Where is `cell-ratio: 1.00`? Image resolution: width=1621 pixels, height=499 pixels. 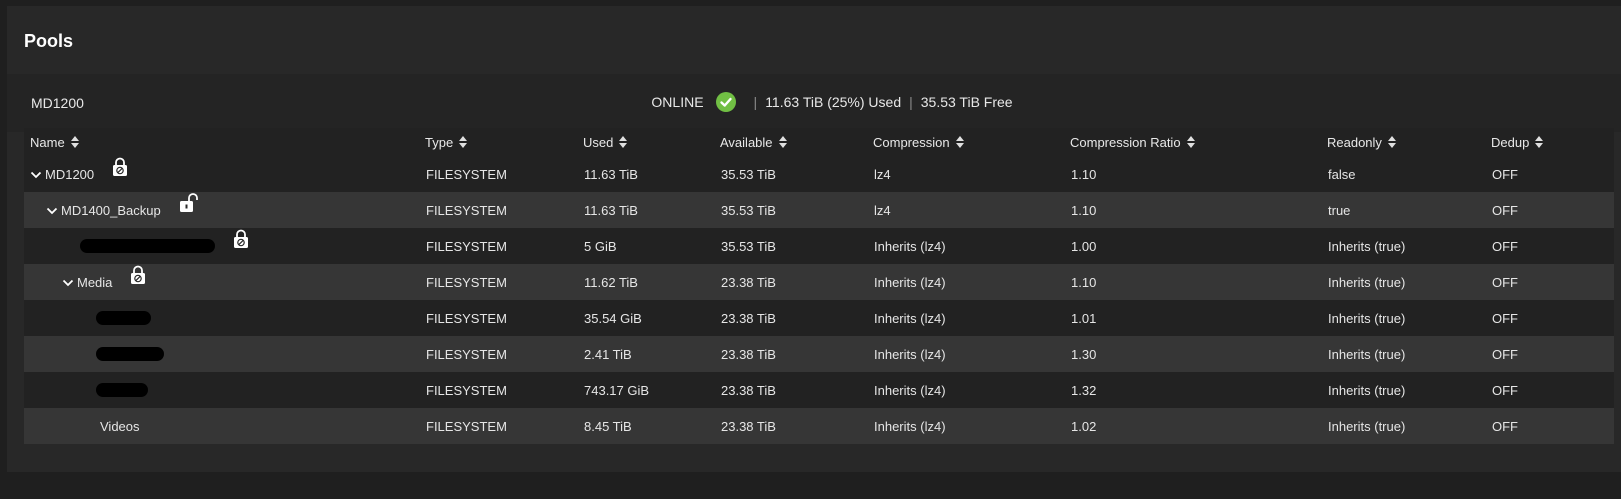 cell-ratio: 1.00 is located at coordinates (1192, 246).